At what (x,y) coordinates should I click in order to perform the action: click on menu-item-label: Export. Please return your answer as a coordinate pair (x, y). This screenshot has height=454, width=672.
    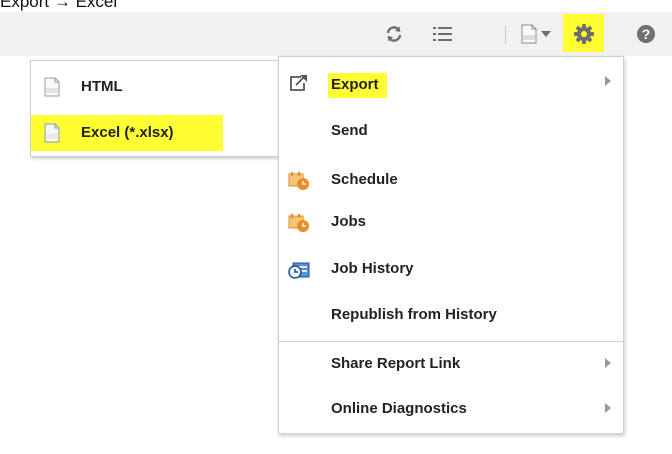
    Looking at the image, I should click on (357, 85).